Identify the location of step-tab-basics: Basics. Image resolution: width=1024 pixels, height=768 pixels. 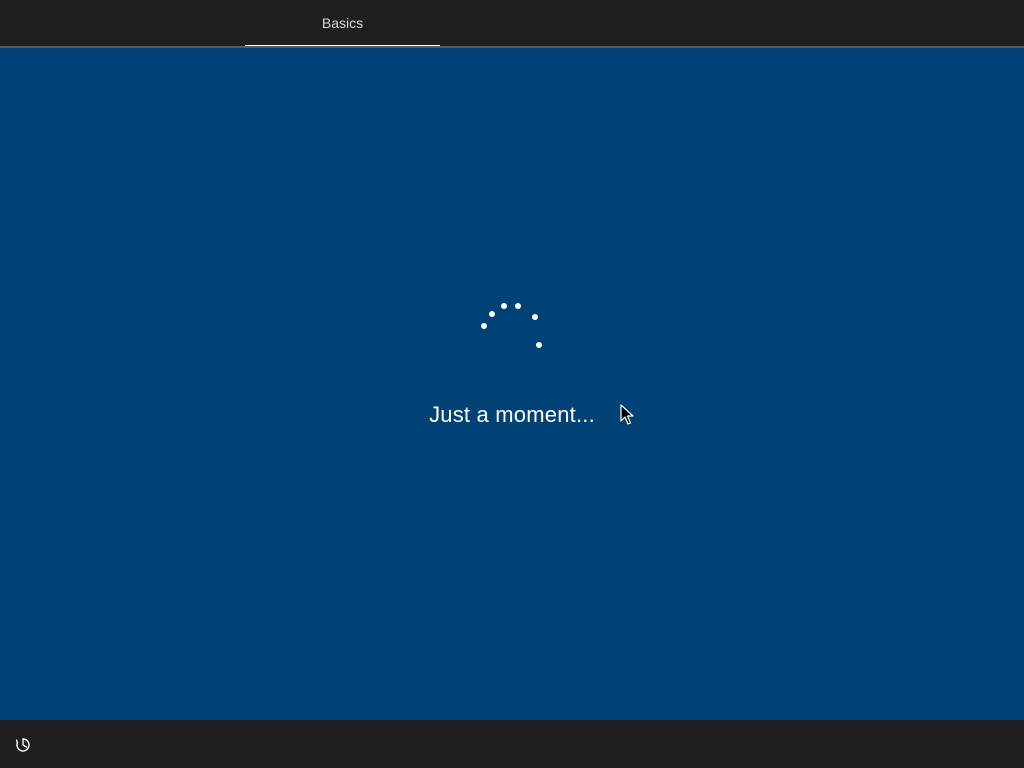
(342, 23).